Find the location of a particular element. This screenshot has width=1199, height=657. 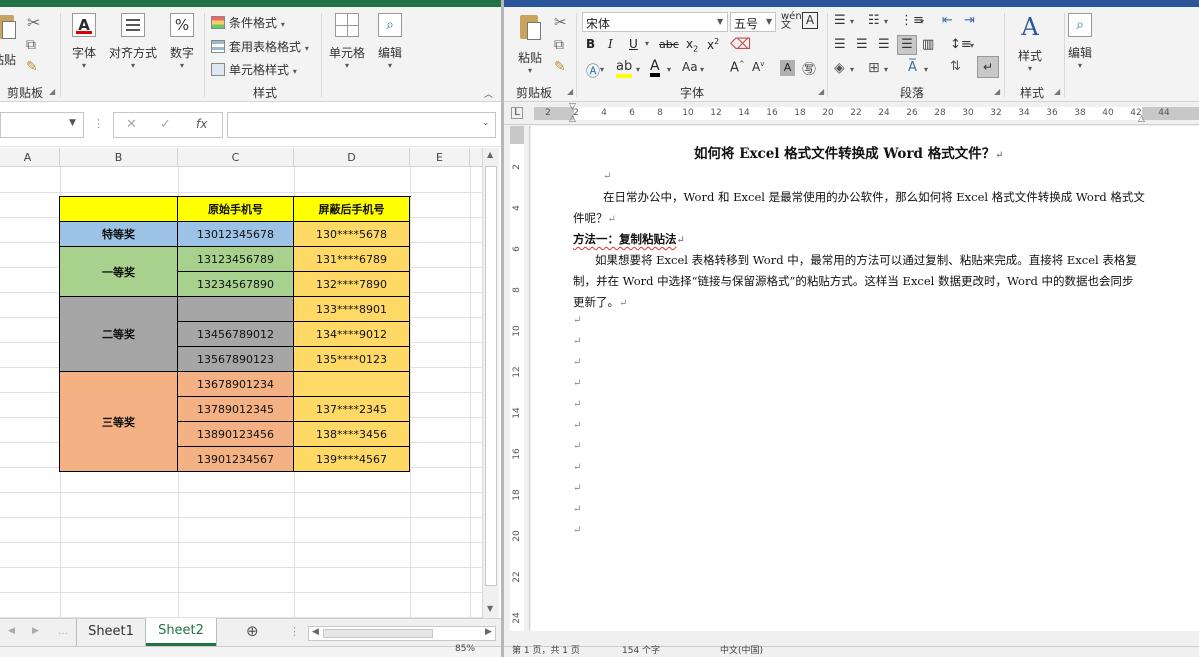

original-phone-cell: 13123456789 is located at coordinates (236, 259).